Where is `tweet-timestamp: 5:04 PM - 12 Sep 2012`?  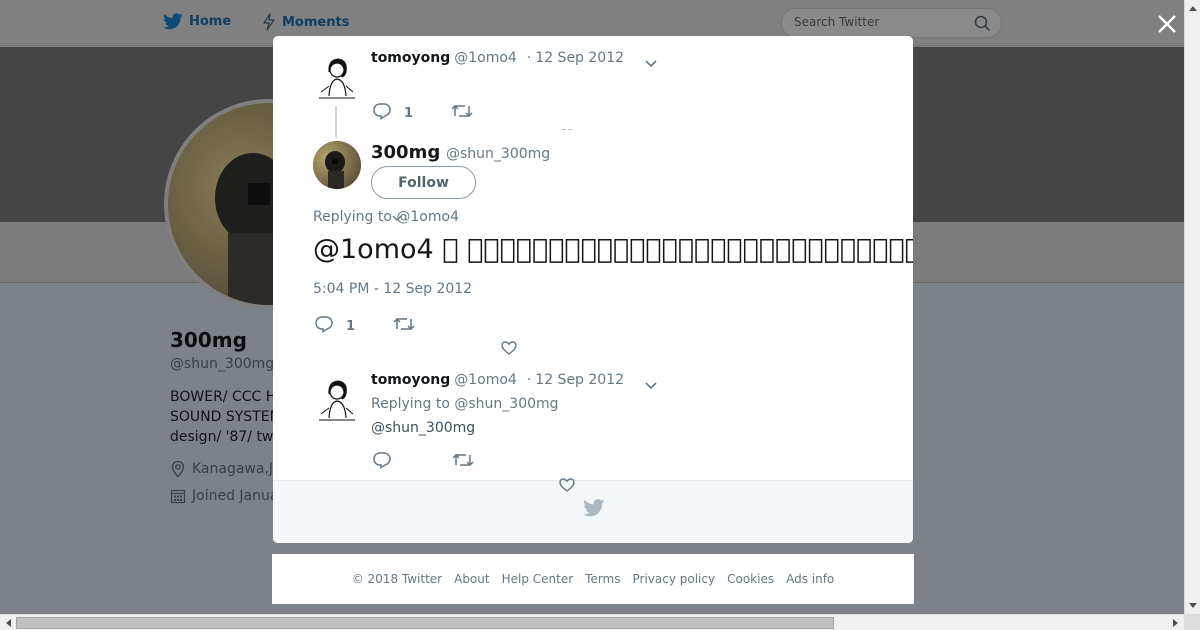
tweet-timestamp: 5:04 PM - 12 Sep 2012 is located at coordinates (392, 289).